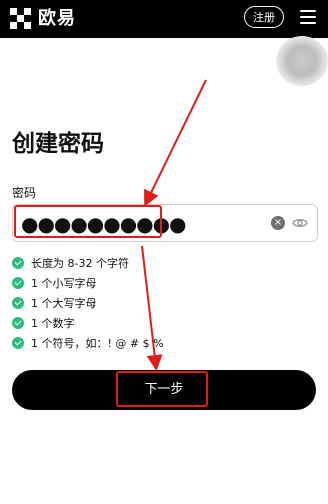  What do you see at coordinates (175, 143) in the screenshot?
I see `arrow-to-password-field` at bounding box center [175, 143].